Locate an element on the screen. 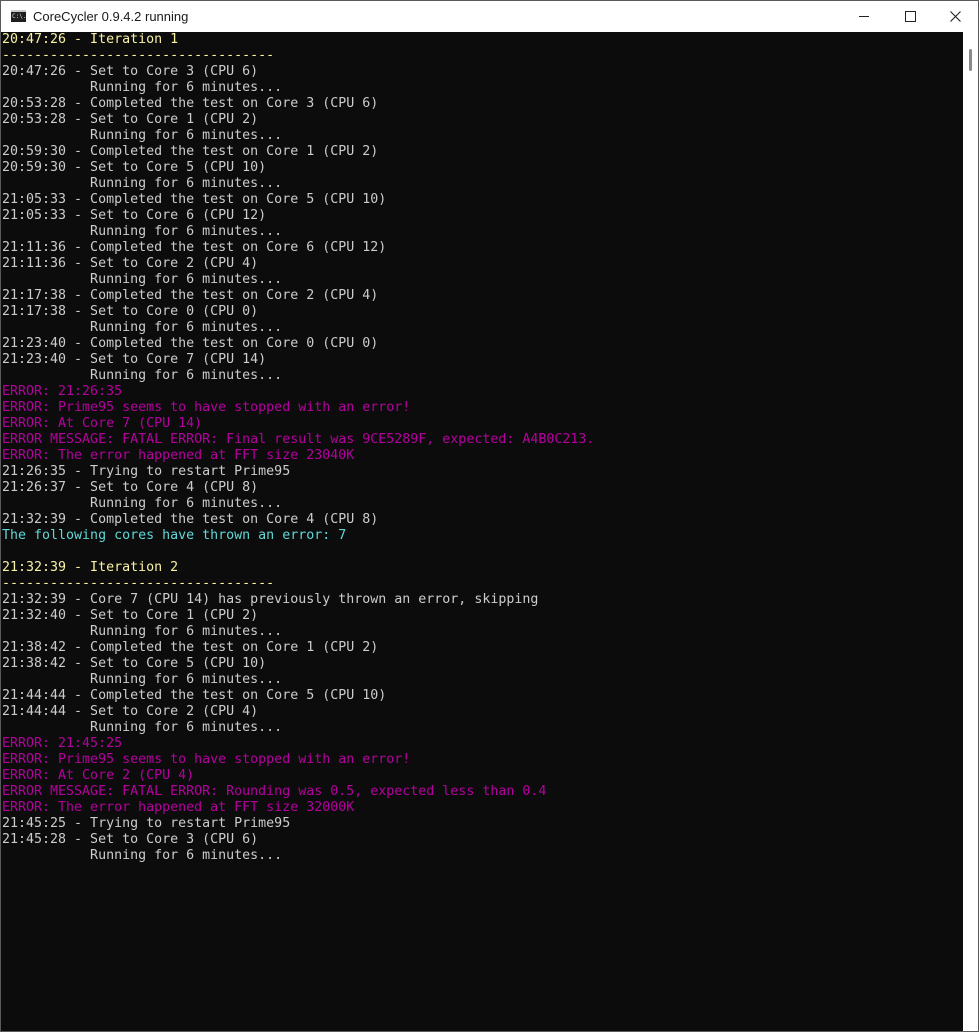  minimize-button is located at coordinates (864, 16).